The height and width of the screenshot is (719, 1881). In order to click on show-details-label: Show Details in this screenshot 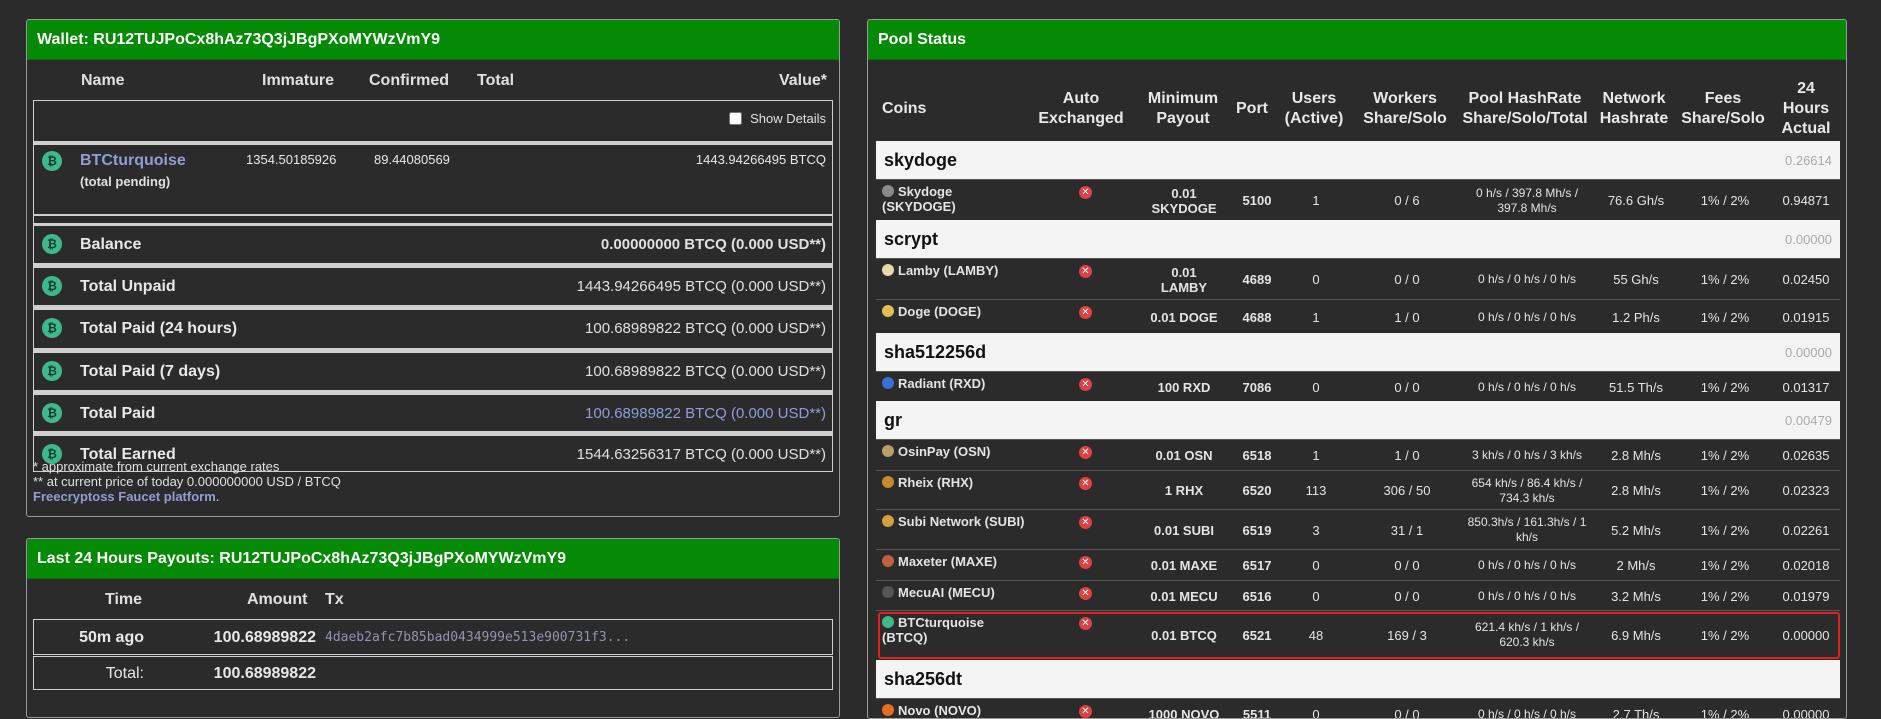, I will do `click(788, 118)`.